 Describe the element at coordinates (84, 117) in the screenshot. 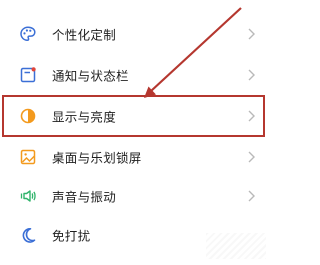

I see `settings-item-label: 显示与亮度` at that location.